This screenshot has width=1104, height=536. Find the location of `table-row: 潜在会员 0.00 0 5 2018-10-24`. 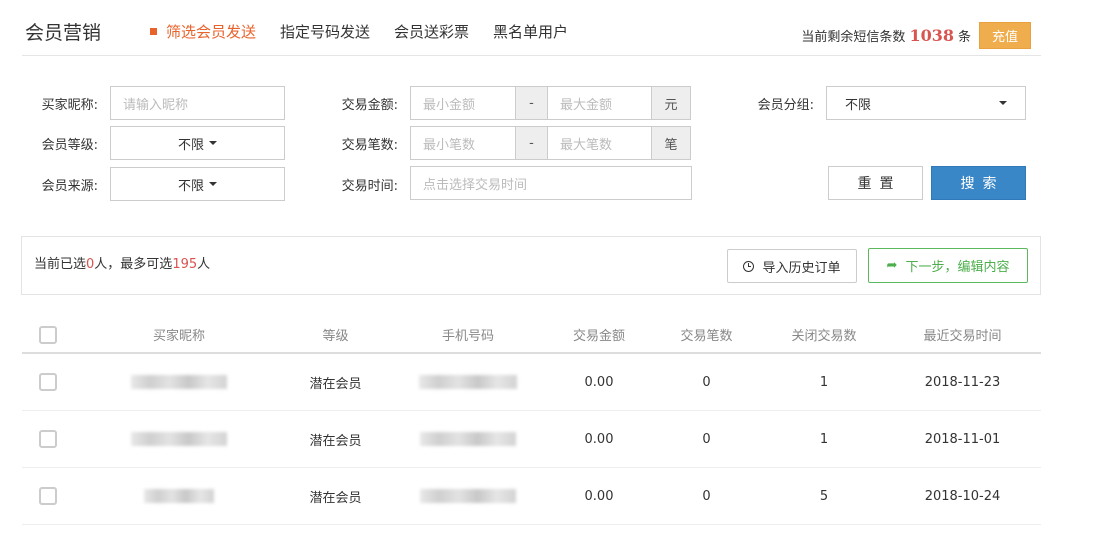

table-row: 潜在会员 0.00 0 5 2018-10-24 is located at coordinates (531, 496).